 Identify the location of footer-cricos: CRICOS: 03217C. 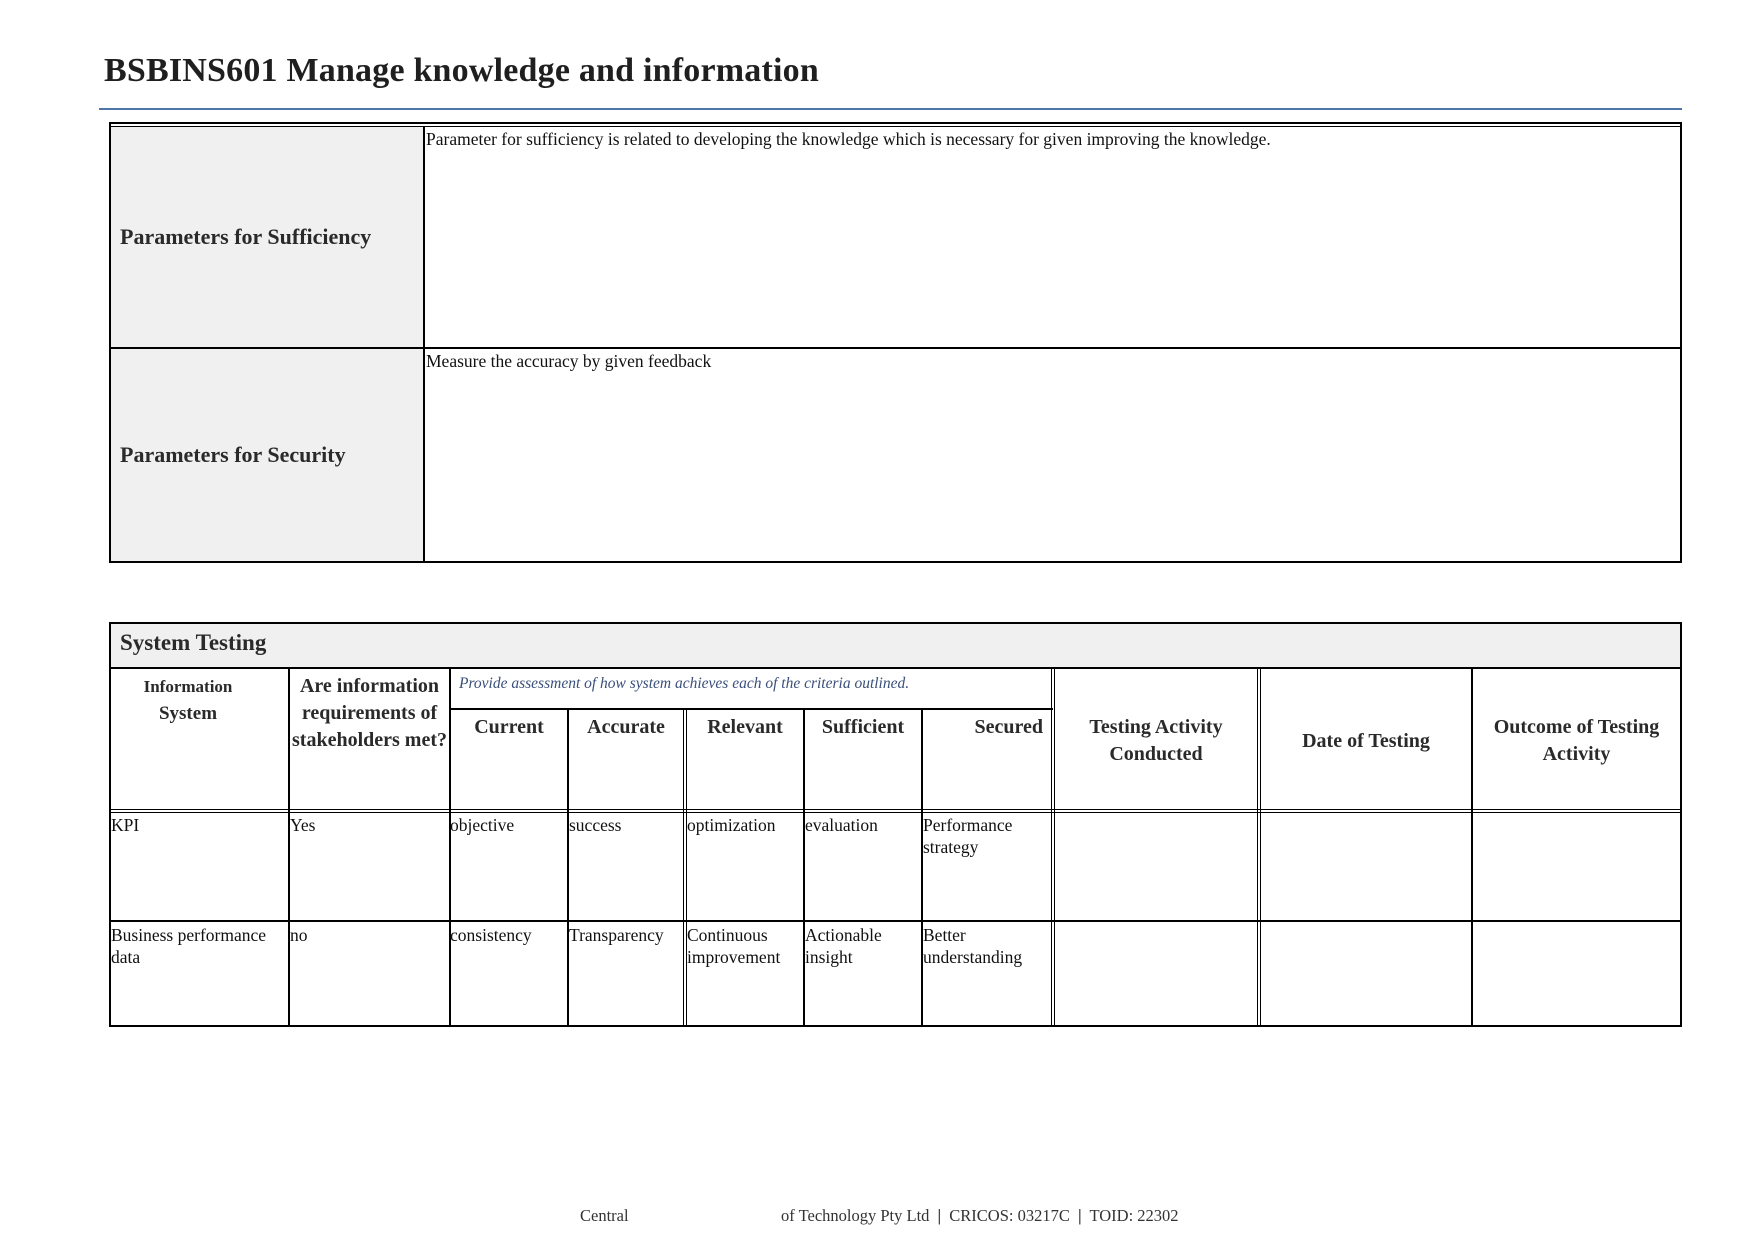
(1009, 1215).